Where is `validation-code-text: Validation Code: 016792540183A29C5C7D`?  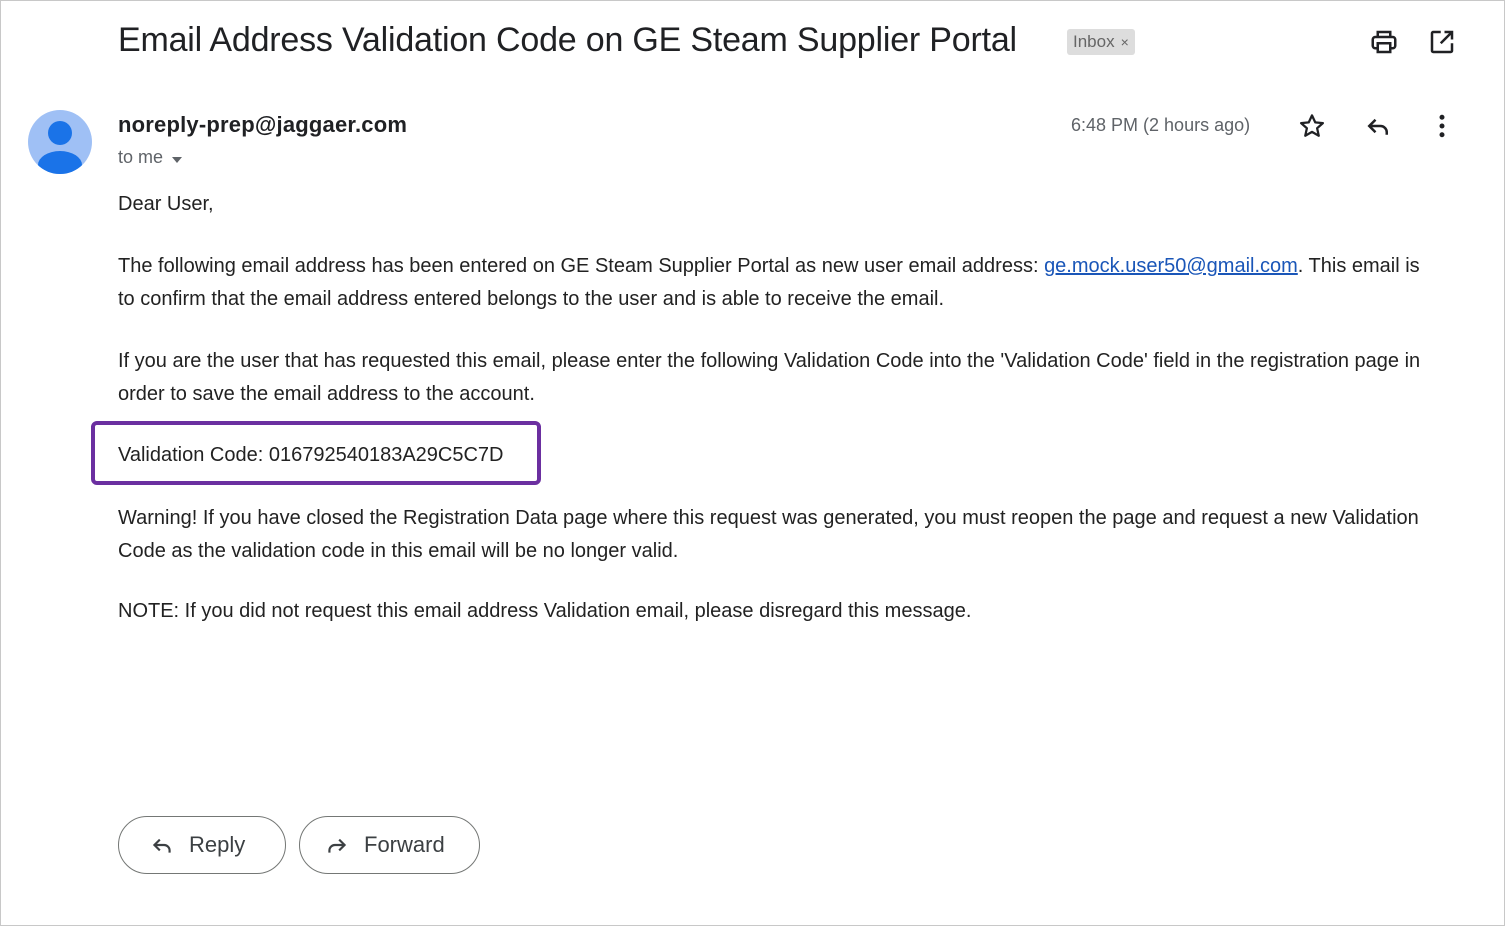
validation-code-text: Validation Code: 016792540183A29C5C7D is located at coordinates (311, 455).